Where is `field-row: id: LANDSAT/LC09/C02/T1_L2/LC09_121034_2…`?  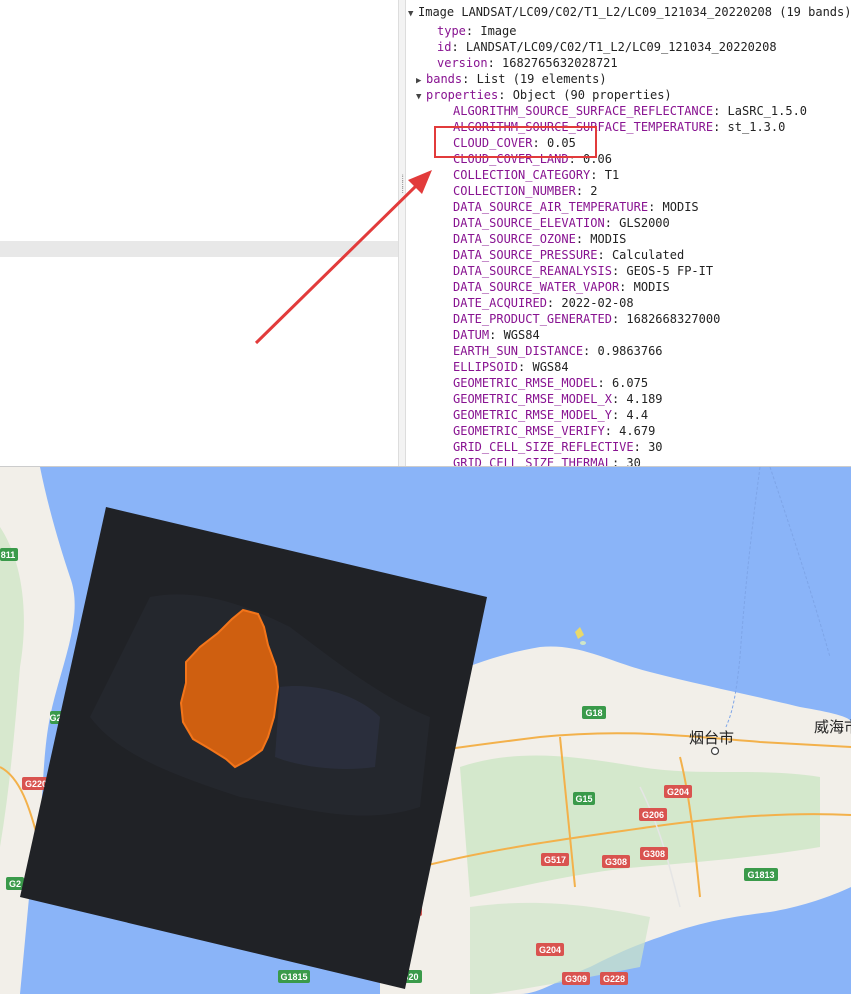 field-row: id: LANDSAT/LC09/C02/T1_L2/LC09_121034_2… is located at coordinates (607, 47).